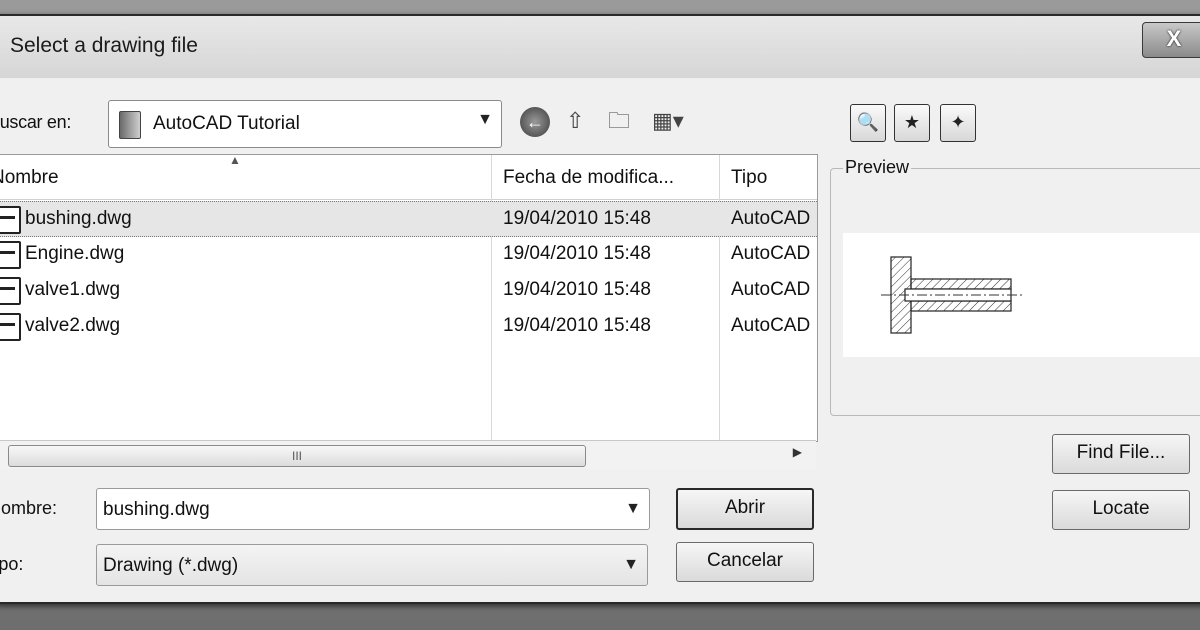 Image resolution: width=1200 pixels, height=630 pixels. What do you see at coordinates (73, 325) in the screenshot?
I see `file-name: valve2.dwg` at bounding box center [73, 325].